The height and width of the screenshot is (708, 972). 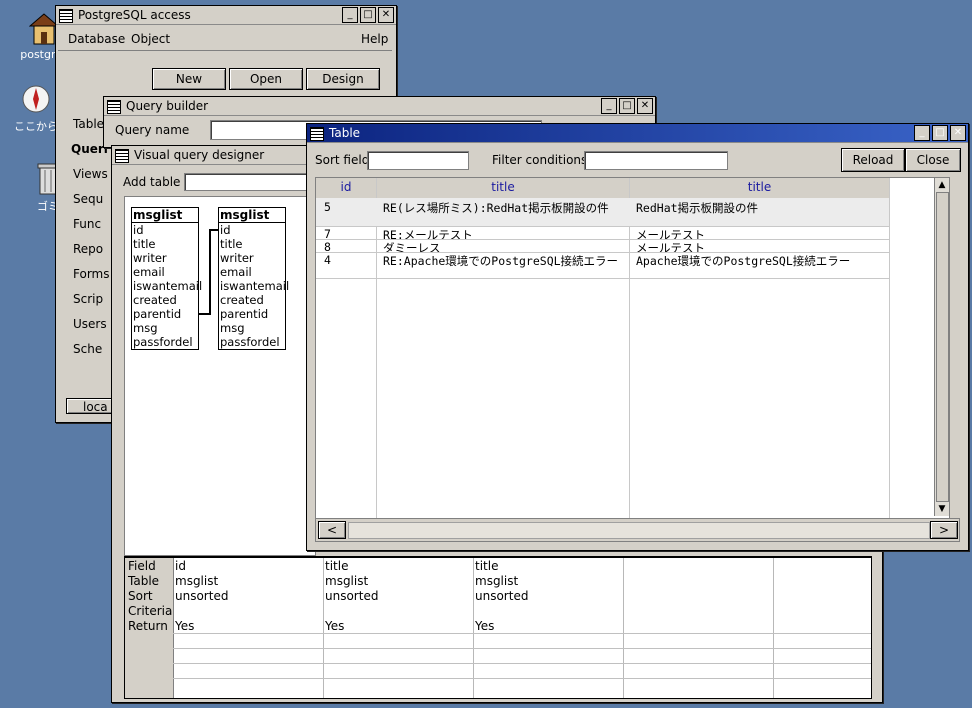 What do you see at coordinates (87, 224) in the screenshot?
I see `sidebar-item-functions: Func` at bounding box center [87, 224].